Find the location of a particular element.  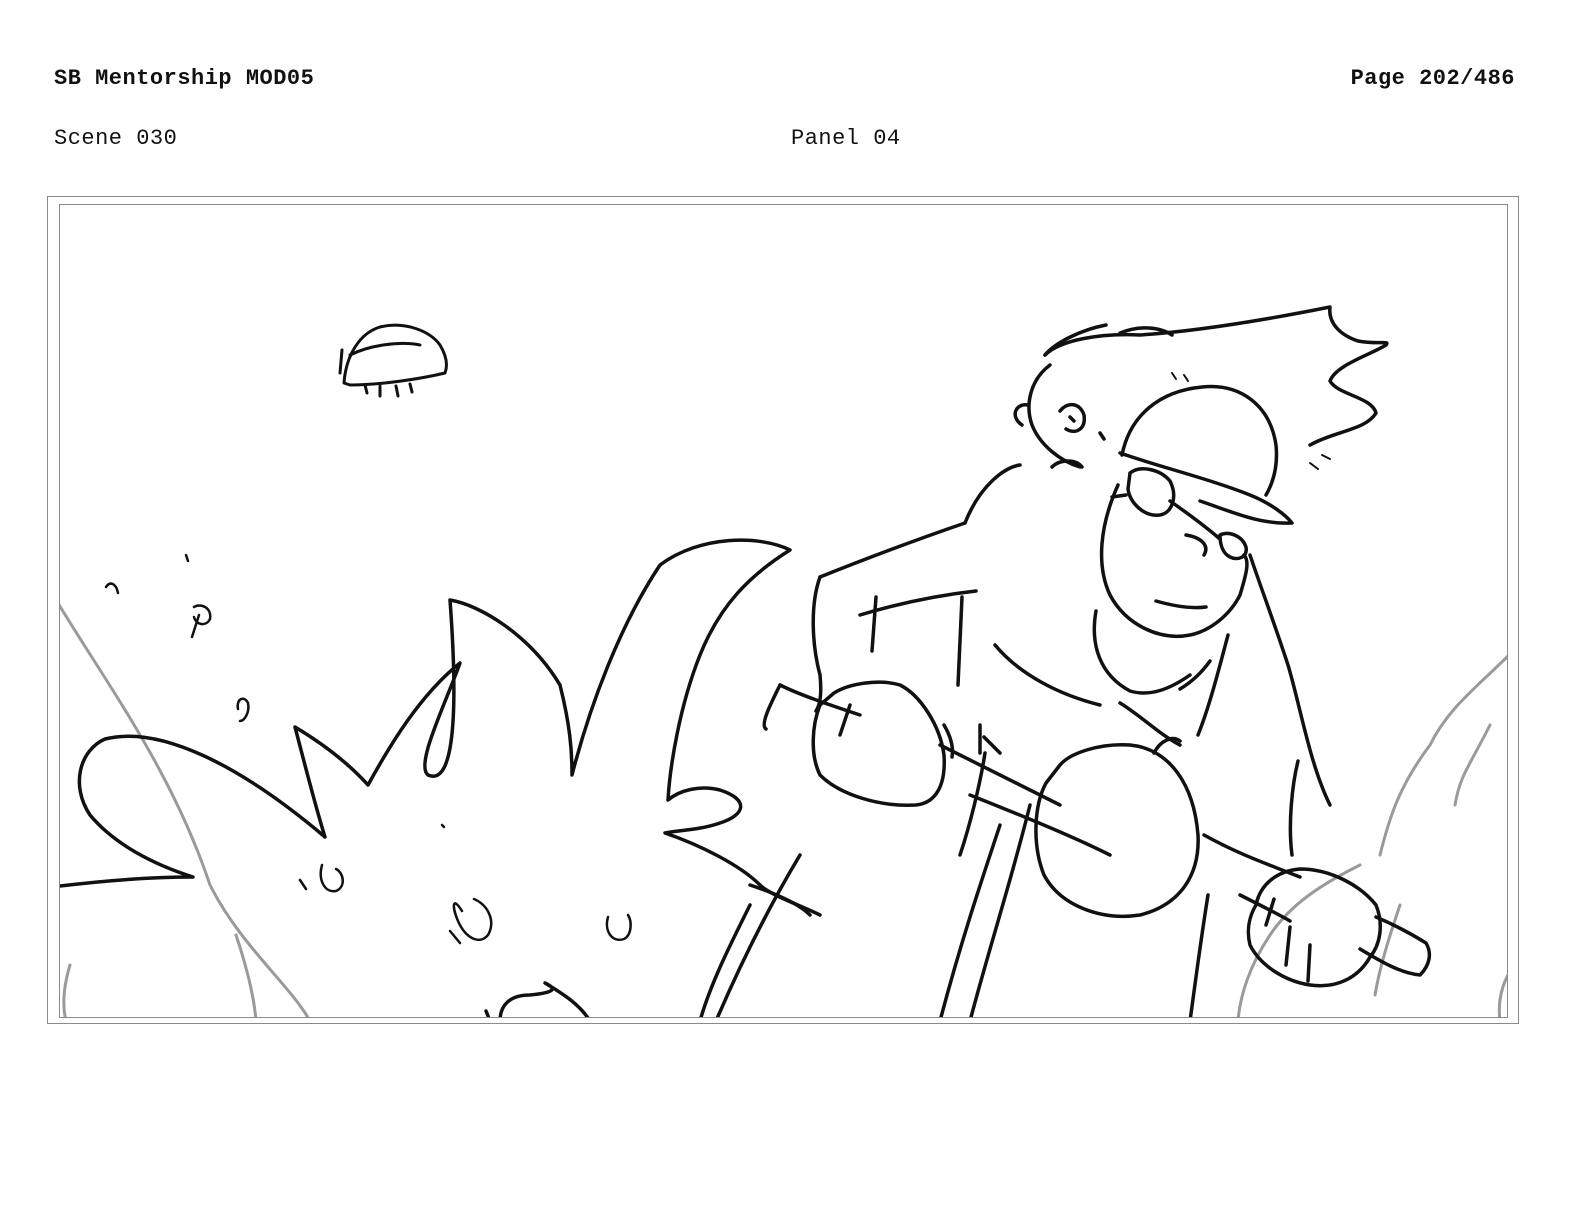

distant-flying-object is located at coordinates (393, 360).